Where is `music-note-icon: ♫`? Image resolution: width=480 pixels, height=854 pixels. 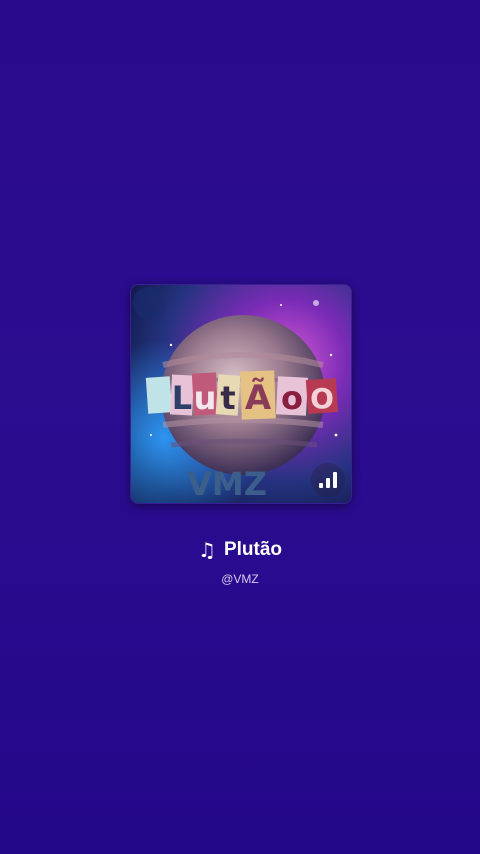
music-note-icon: ♫ is located at coordinates (207, 550).